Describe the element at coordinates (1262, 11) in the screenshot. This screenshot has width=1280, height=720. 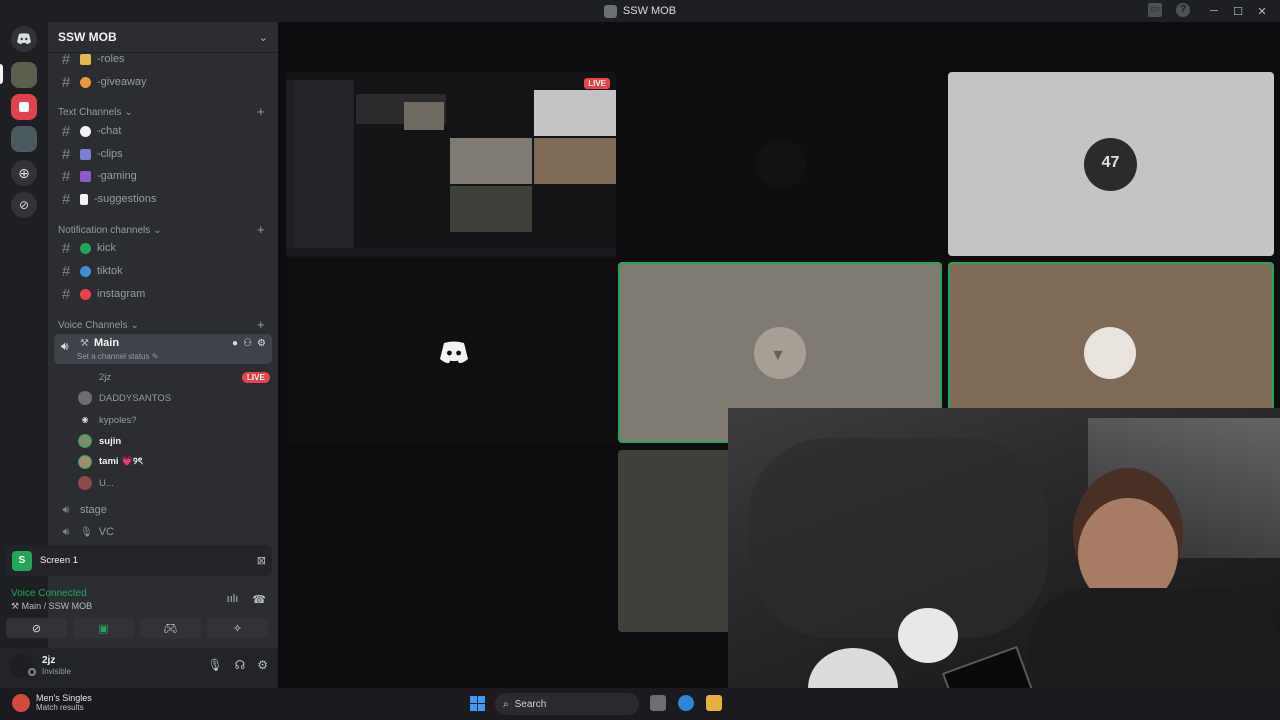
I see `close-button: ✕` at that location.